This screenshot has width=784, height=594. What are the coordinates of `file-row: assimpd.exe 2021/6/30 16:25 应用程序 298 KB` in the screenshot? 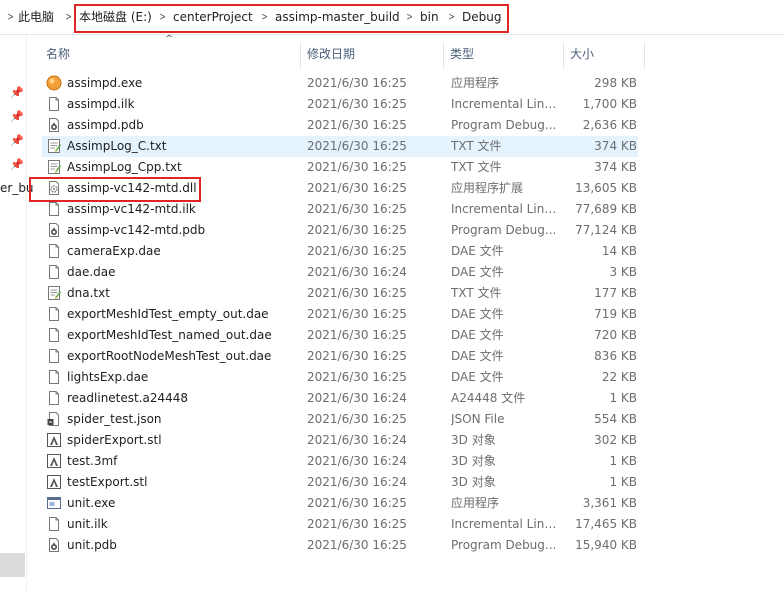 It's located at (340, 83).